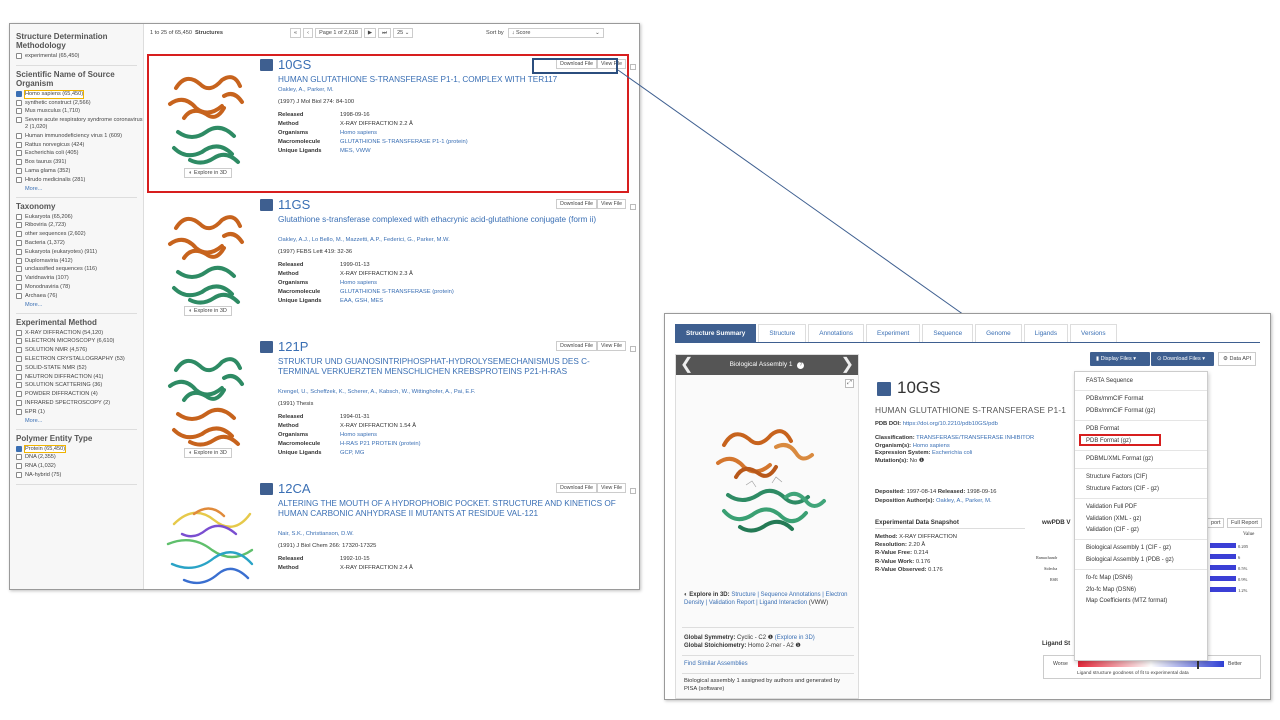 The width and height of the screenshot is (1280, 720). What do you see at coordinates (1056, 522) in the screenshot?
I see `wwpdb-label: wwPDB V` at bounding box center [1056, 522].